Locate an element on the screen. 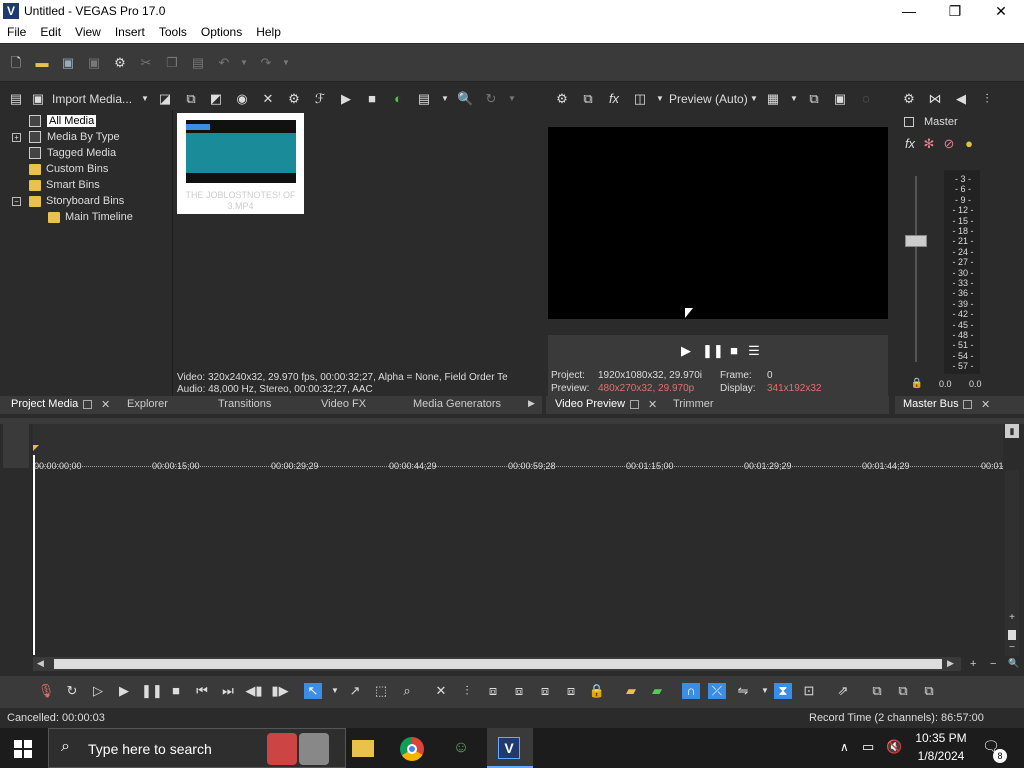  view-options-icon: ▤ is located at coordinates (424, 99).